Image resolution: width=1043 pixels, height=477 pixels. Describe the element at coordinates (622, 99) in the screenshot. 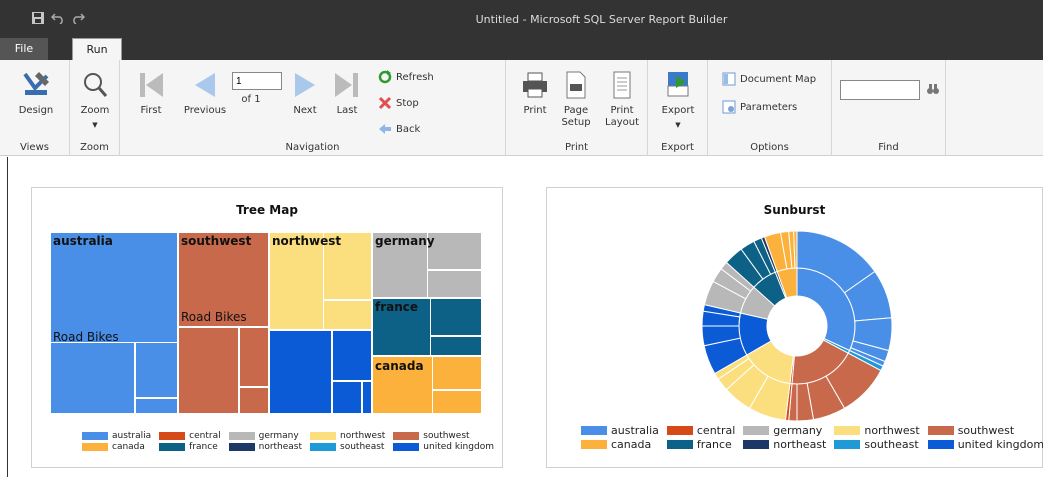

I see `print-layout-button: Print Layout` at that location.